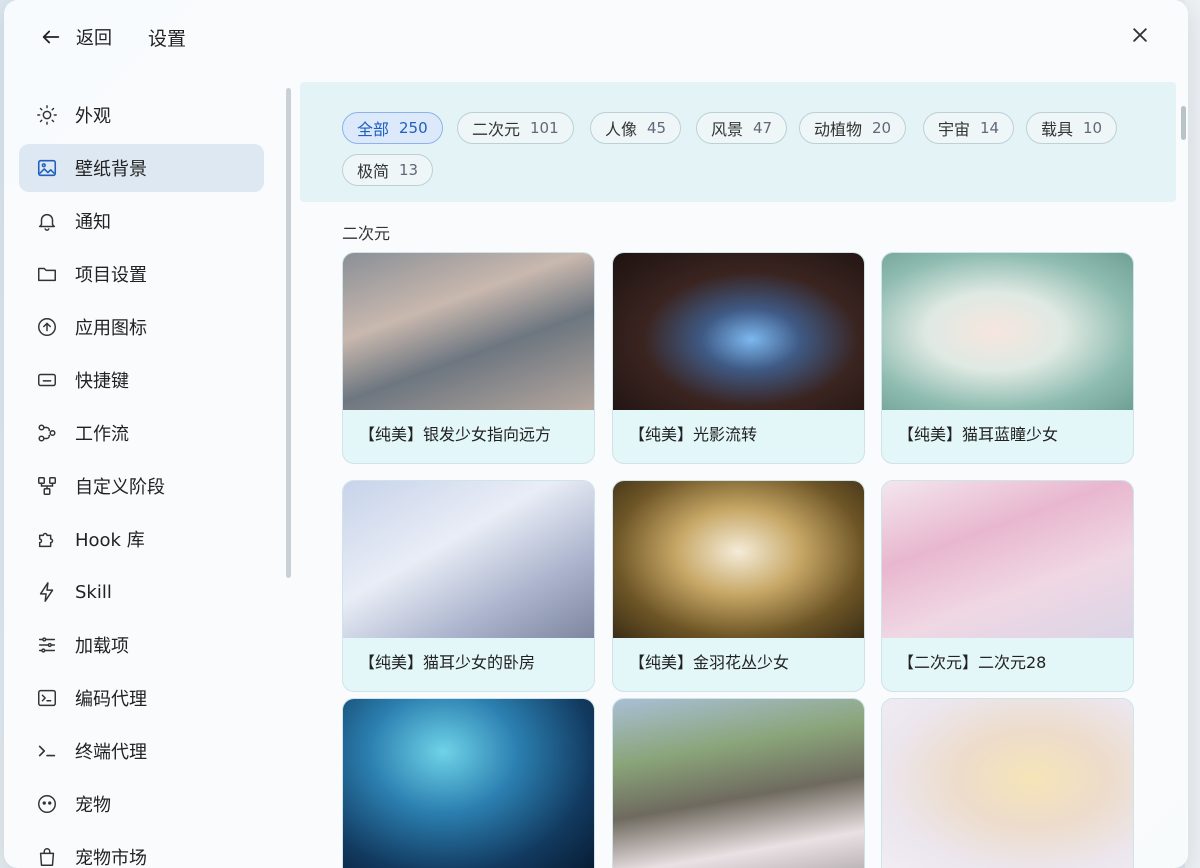 This screenshot has height=868, width=1200. I want to click on sidebar-item-skill: Skill, so click(141, 592).